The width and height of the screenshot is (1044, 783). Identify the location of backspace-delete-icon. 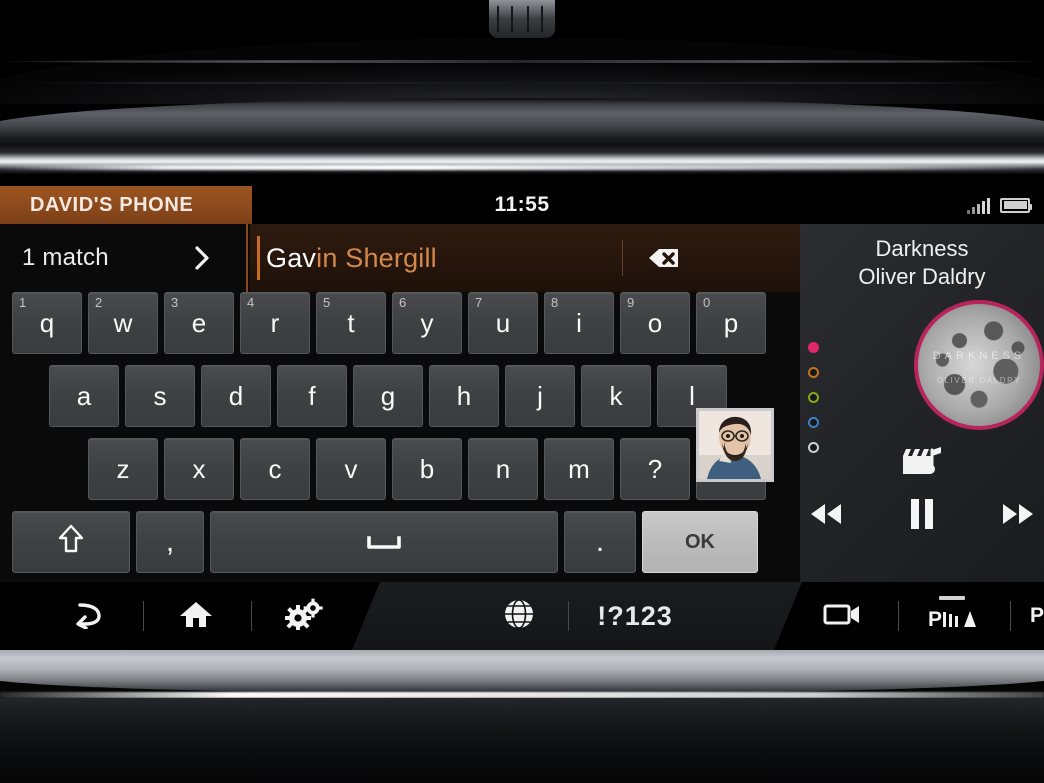
(659, 258).